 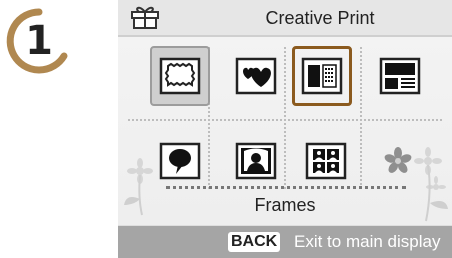 I want to click on layout-option-portrait-frame, so click(x=256, y=161).